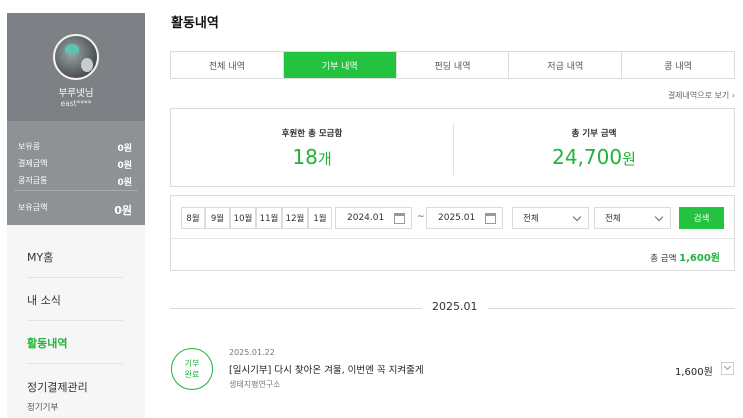 The width and height of the screenshot is (743, 418). I want to click on balance-label: 결제금액, so click(33, 163).